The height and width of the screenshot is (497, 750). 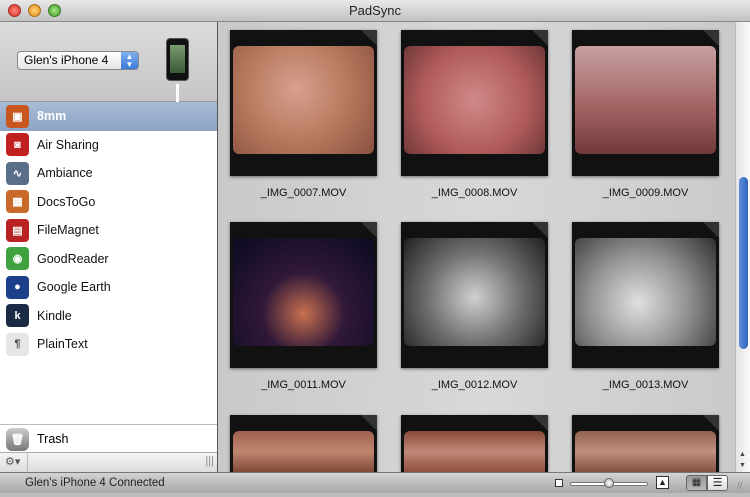 I want to click on sidebar-item-plaintext: ¶ PlainText, so click(x=108, y=344).